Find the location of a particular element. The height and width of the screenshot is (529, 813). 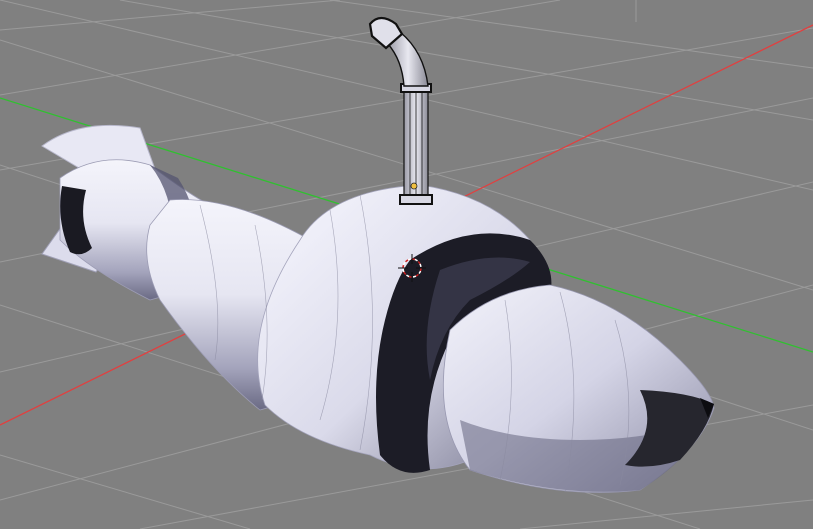

snorkel-pipe is located at coordinates (400, 110).